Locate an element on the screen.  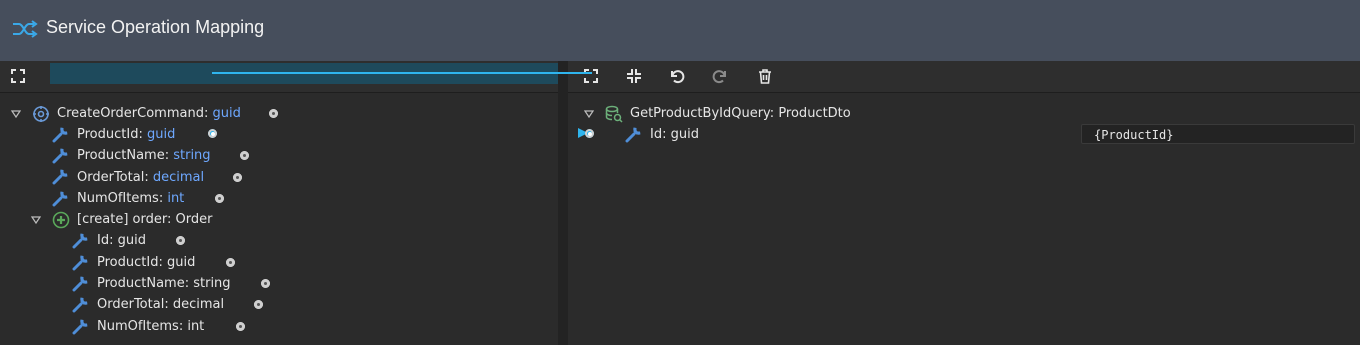
target-toolbar is located at coordinates (964, 77).